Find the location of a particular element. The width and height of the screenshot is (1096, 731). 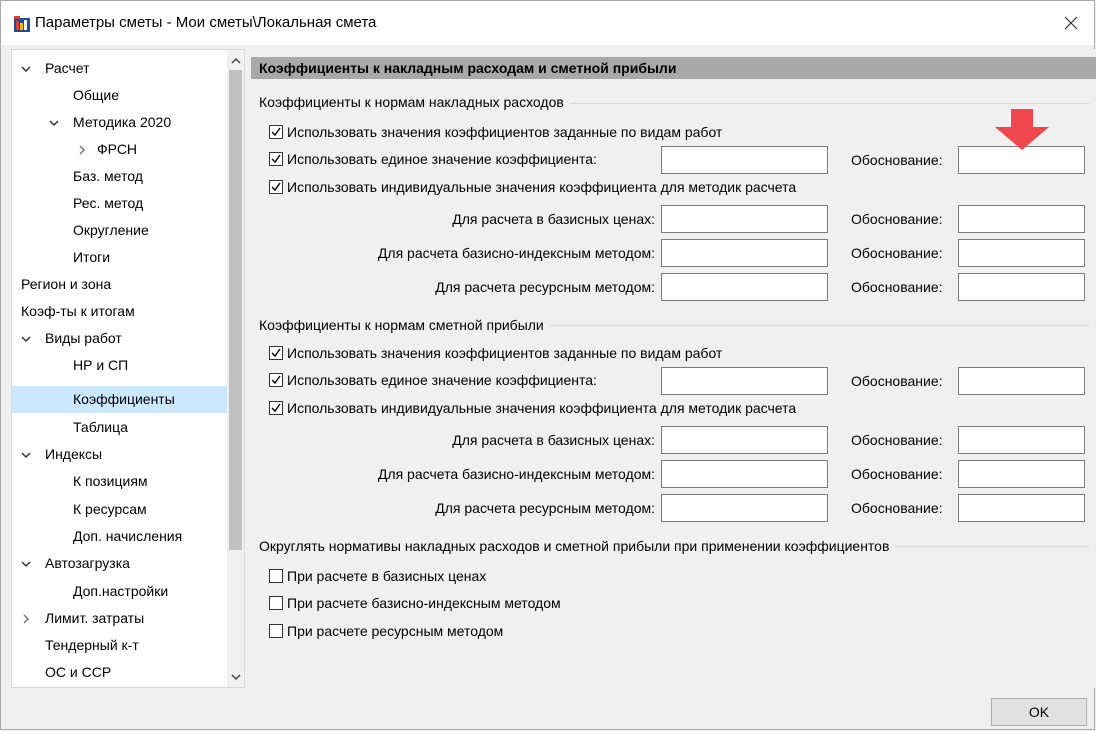

sp-basic-index-input is located at coordinates (744, 474).